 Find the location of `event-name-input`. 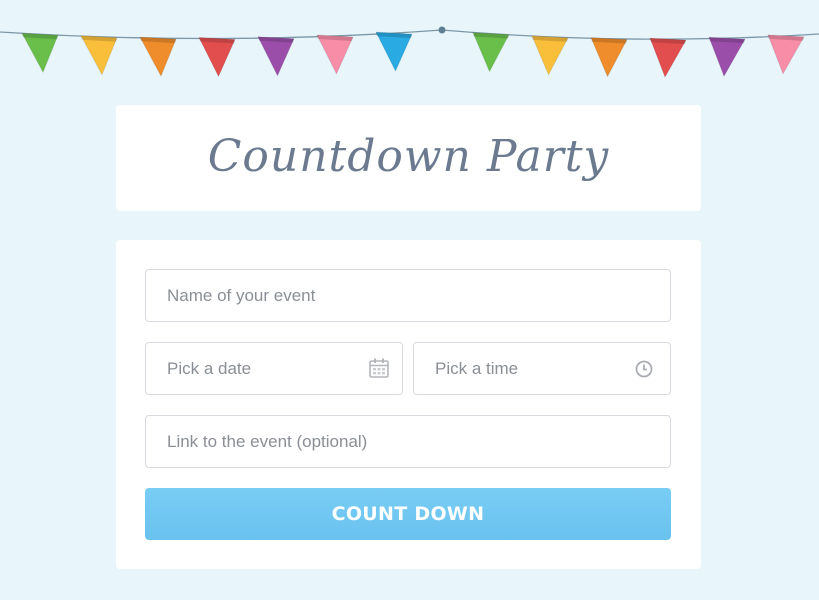

event-name-input is located at coordinates (408, 295).